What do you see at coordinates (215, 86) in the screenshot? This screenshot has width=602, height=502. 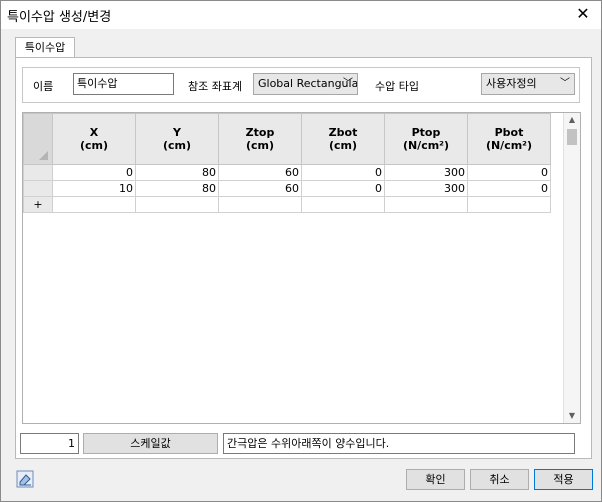 I see `ref-coord-label: 참조 좌표계` at bounding box center [215, 86].